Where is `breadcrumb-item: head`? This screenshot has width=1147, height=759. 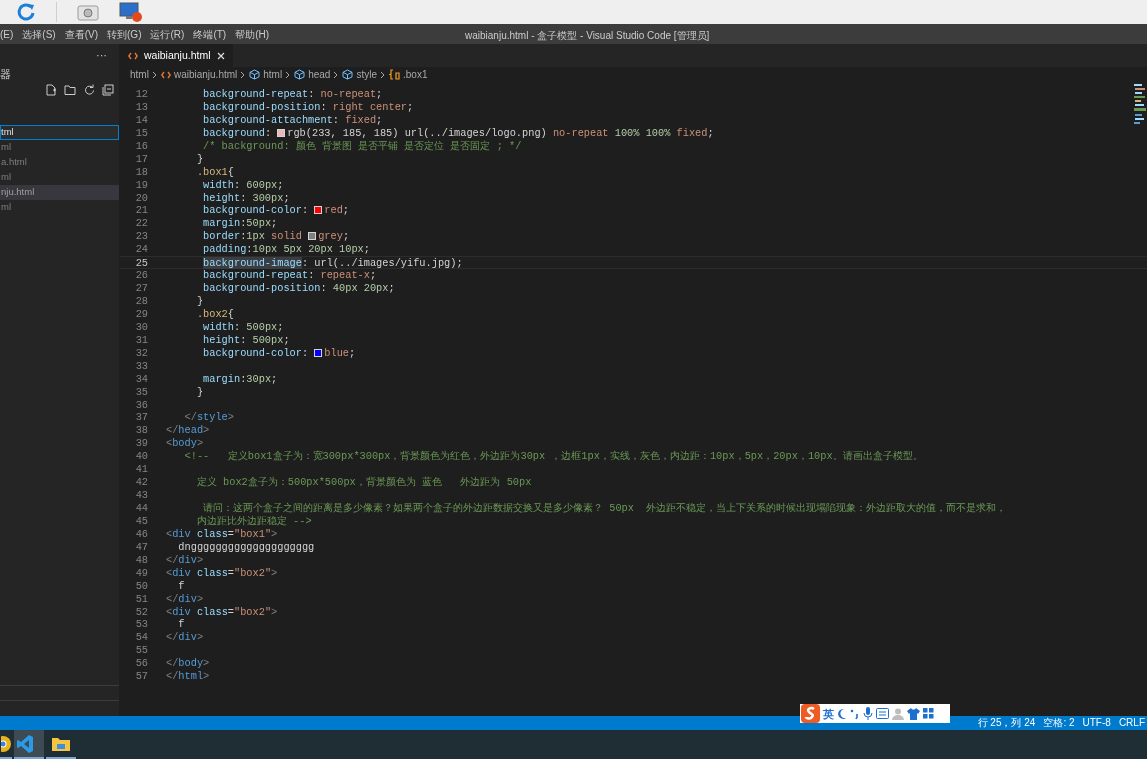 breadcrumb-item: head is located at coordinates (319, 74).